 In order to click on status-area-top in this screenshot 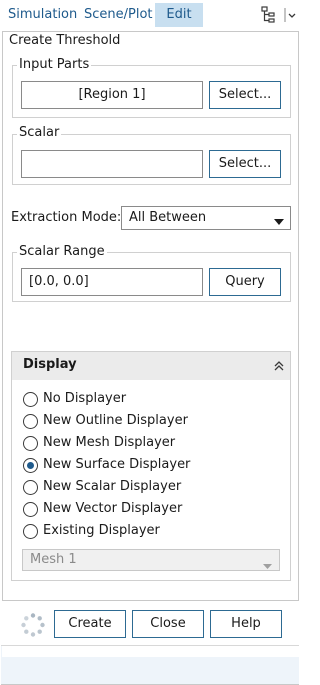, I will do `click(150, 651)`.